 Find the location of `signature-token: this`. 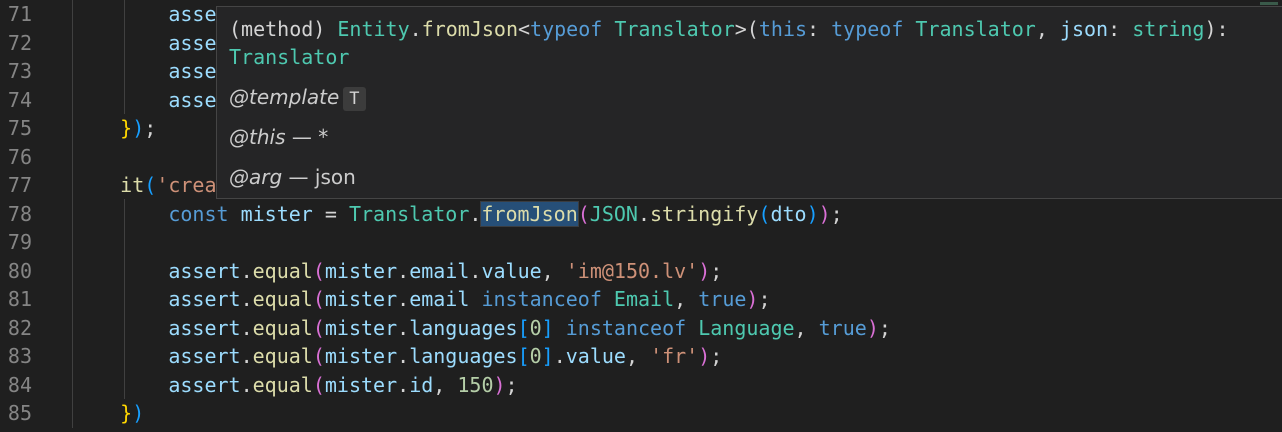

signature-token: this is located at coordinates (783, 29).